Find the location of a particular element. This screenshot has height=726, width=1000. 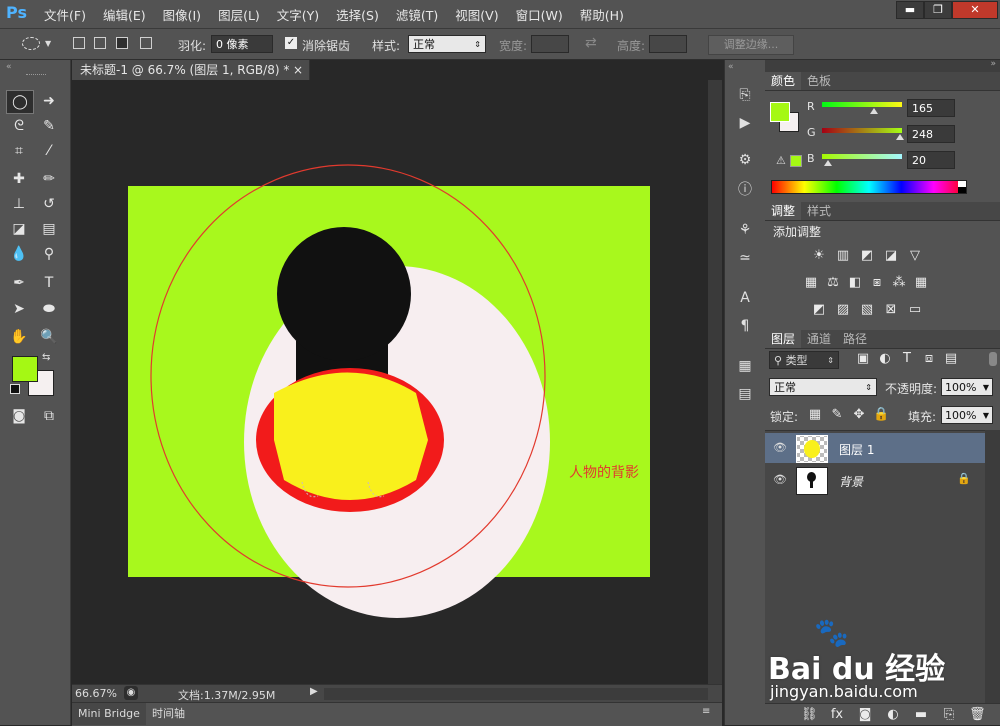

opacity-input: 100% ▼ is located at coordinates (967, 387).